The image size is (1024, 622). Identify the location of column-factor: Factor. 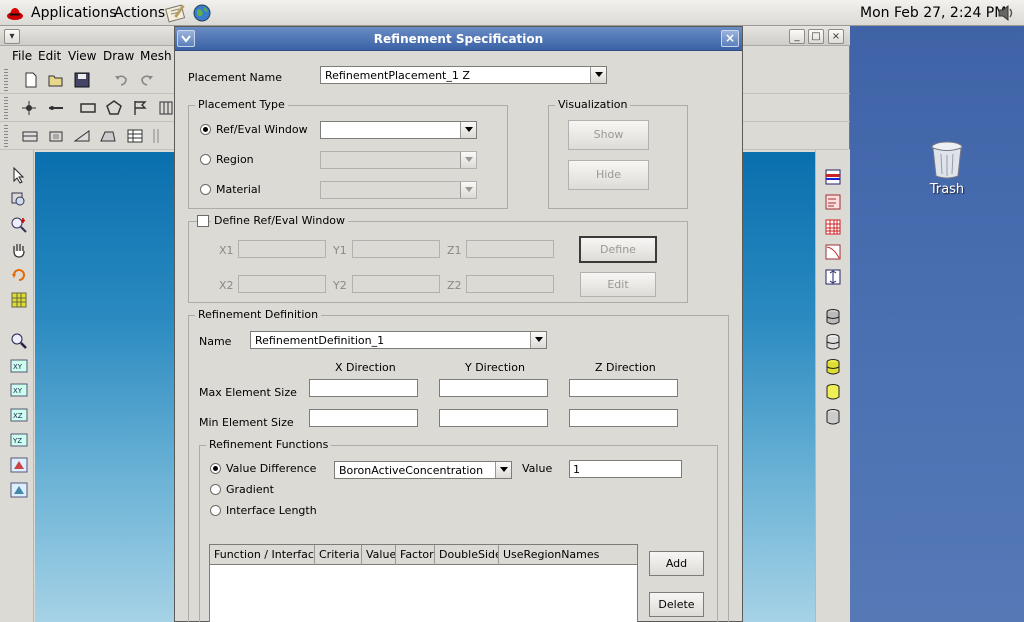
(415, 555).